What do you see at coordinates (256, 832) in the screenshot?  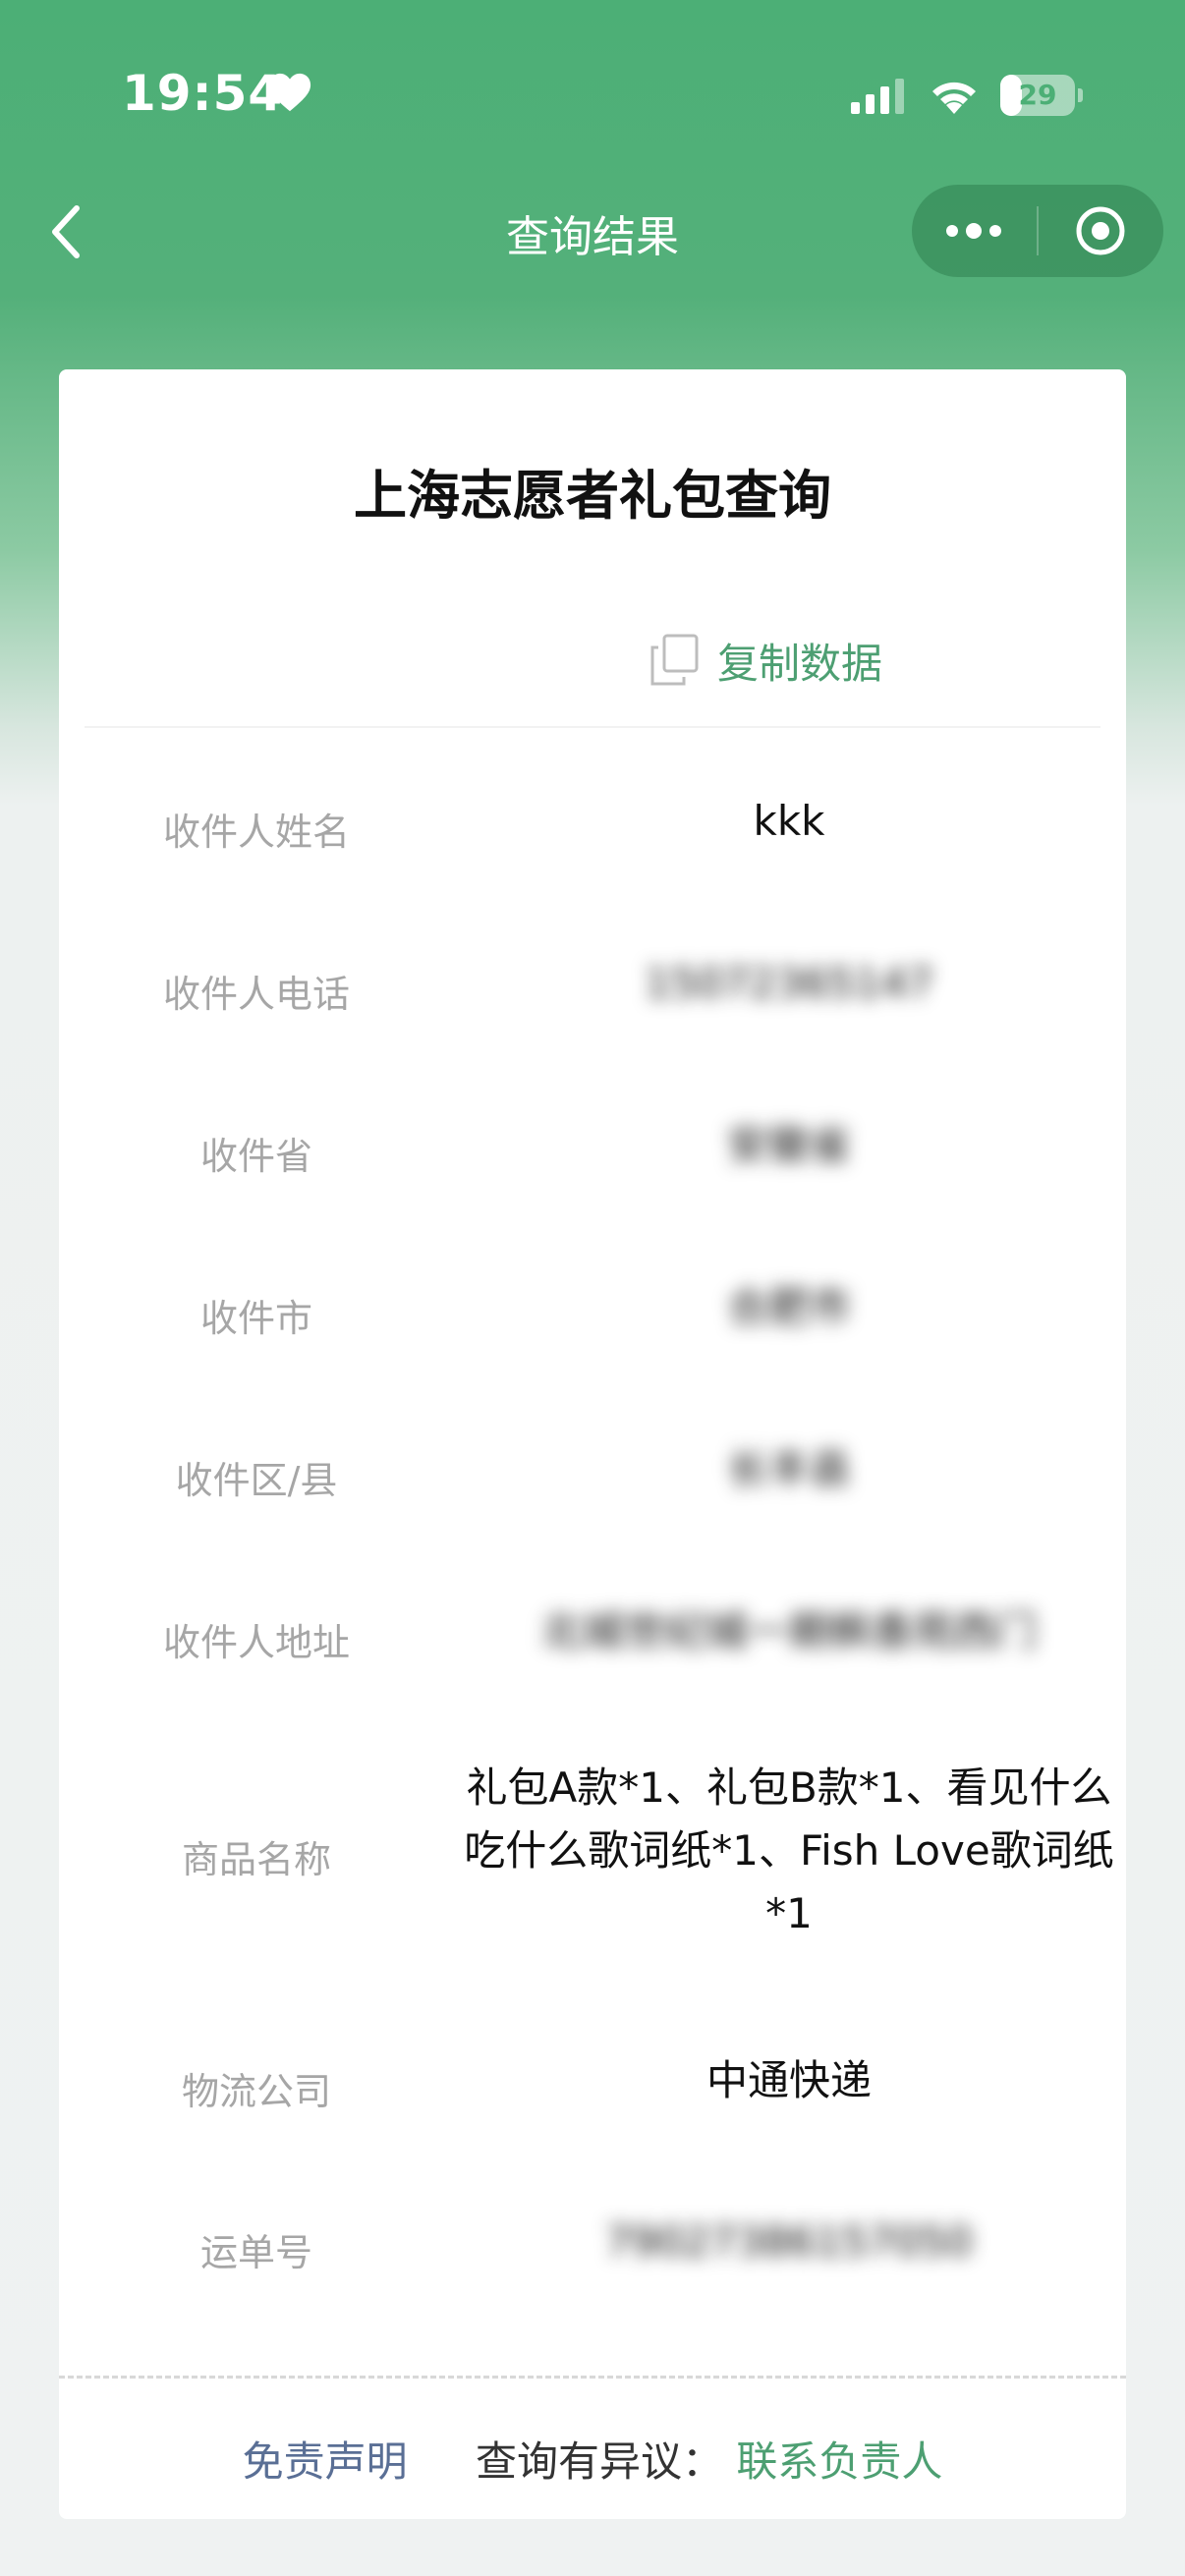 I see `field-label: 收件人姓名` at bounding box center [256, 832].